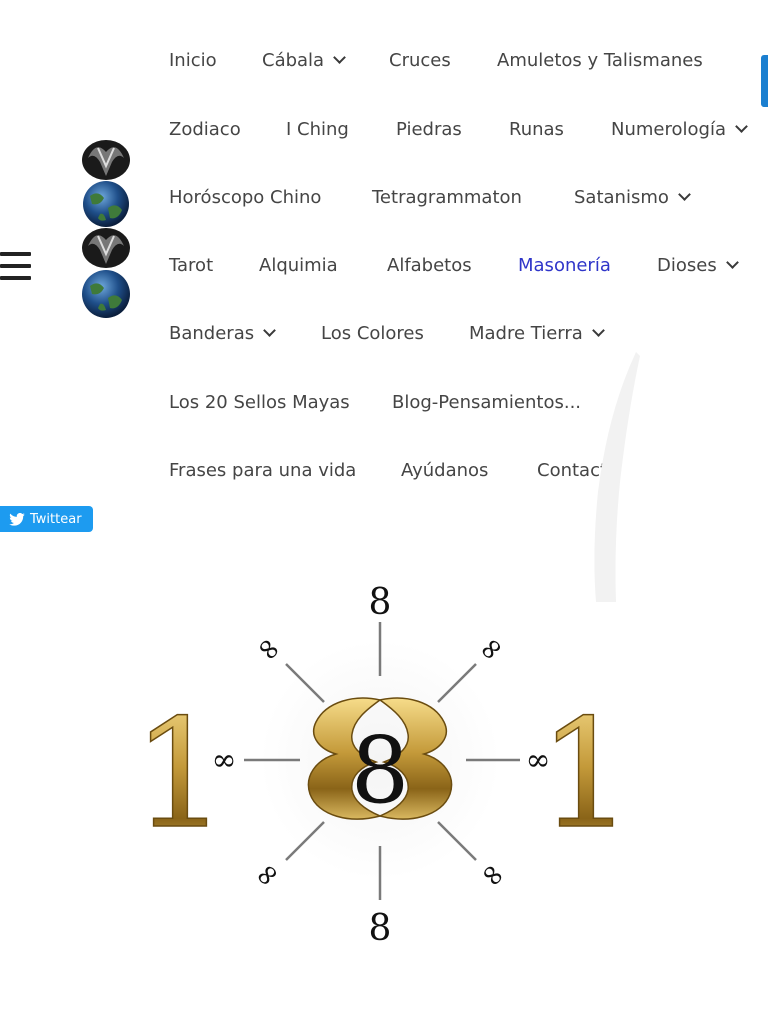 The image size is (768, 1024). What do you see at coordinates (380, 770) in the screenshot?
I see `emblem-center-eight: 8` at bounding box center [380, 770].